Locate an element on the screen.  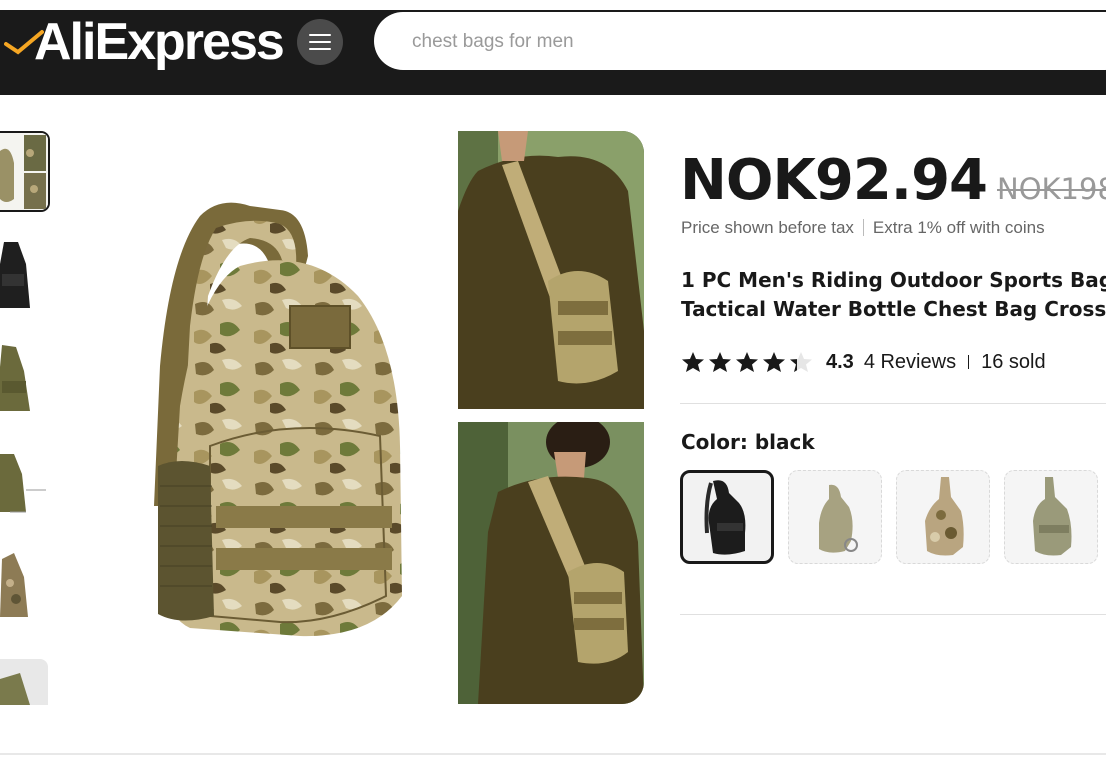
swatch-khaki is located at coordinates (835, 517).